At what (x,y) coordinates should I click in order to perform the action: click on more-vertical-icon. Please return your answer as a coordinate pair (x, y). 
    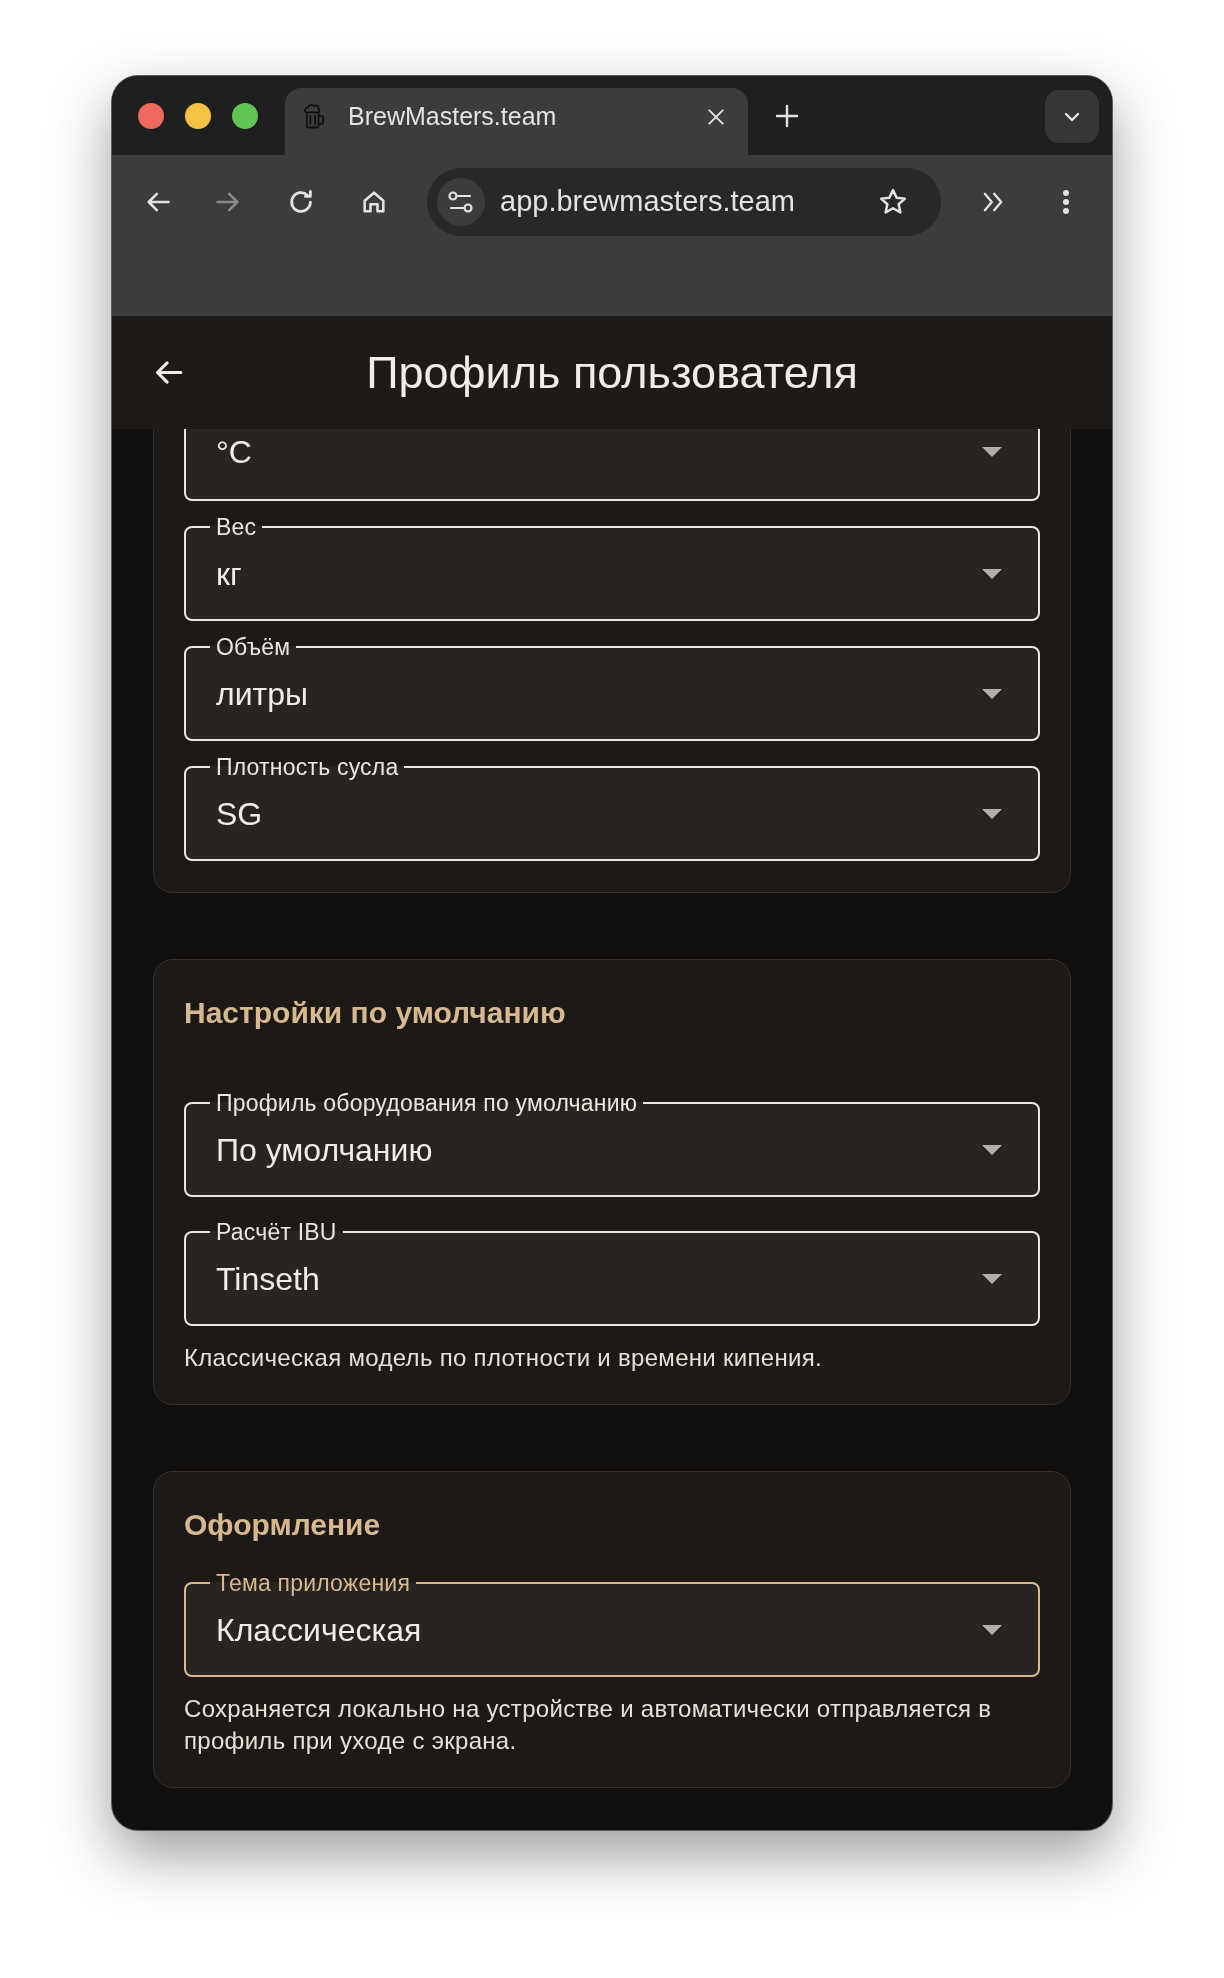
    Looking at the image, I should click on (1066, 202).